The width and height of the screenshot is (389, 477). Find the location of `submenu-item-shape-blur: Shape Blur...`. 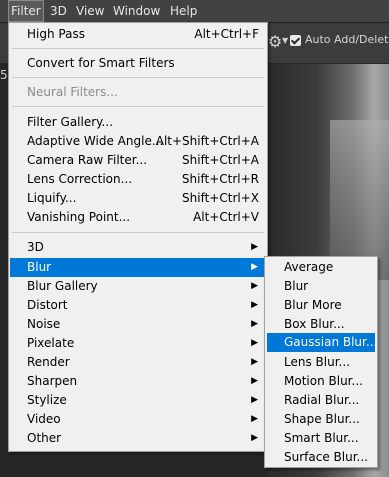

submenu-item-shape-blur: Shape Blur... is located at coordinates (321, 419).